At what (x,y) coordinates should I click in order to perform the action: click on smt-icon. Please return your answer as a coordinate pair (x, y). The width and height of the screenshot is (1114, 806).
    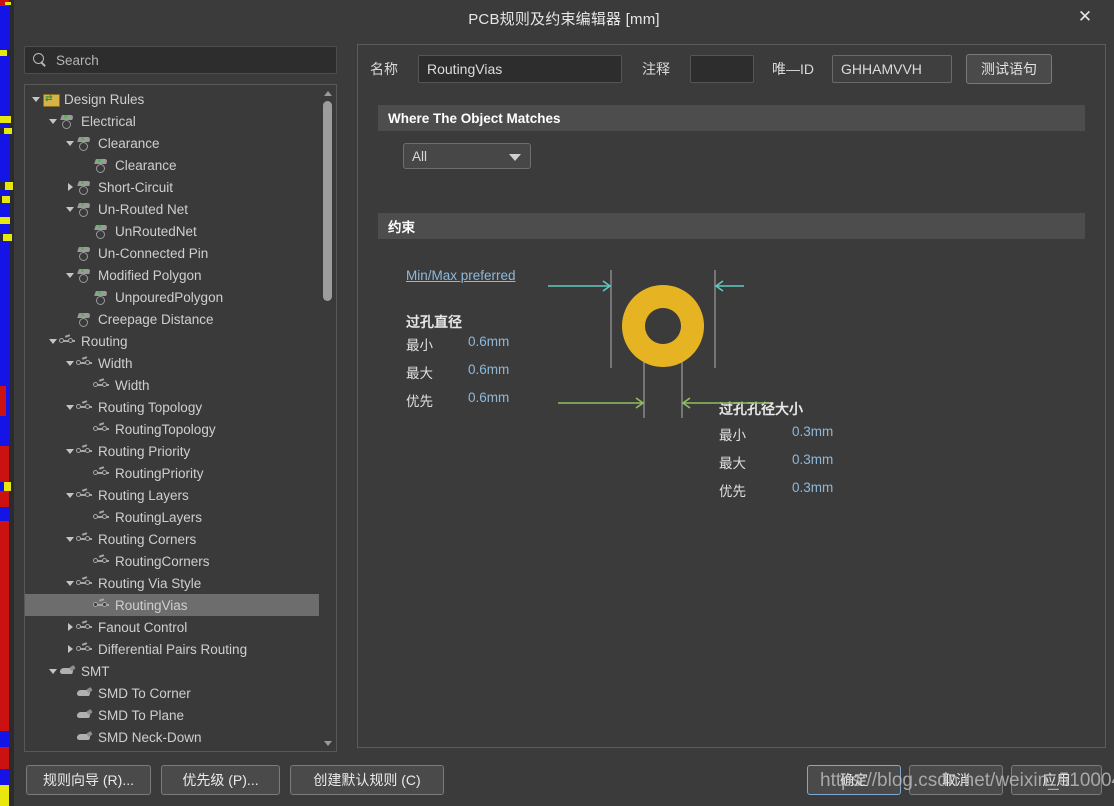
    Looking at the image, I should click on (85, 715).